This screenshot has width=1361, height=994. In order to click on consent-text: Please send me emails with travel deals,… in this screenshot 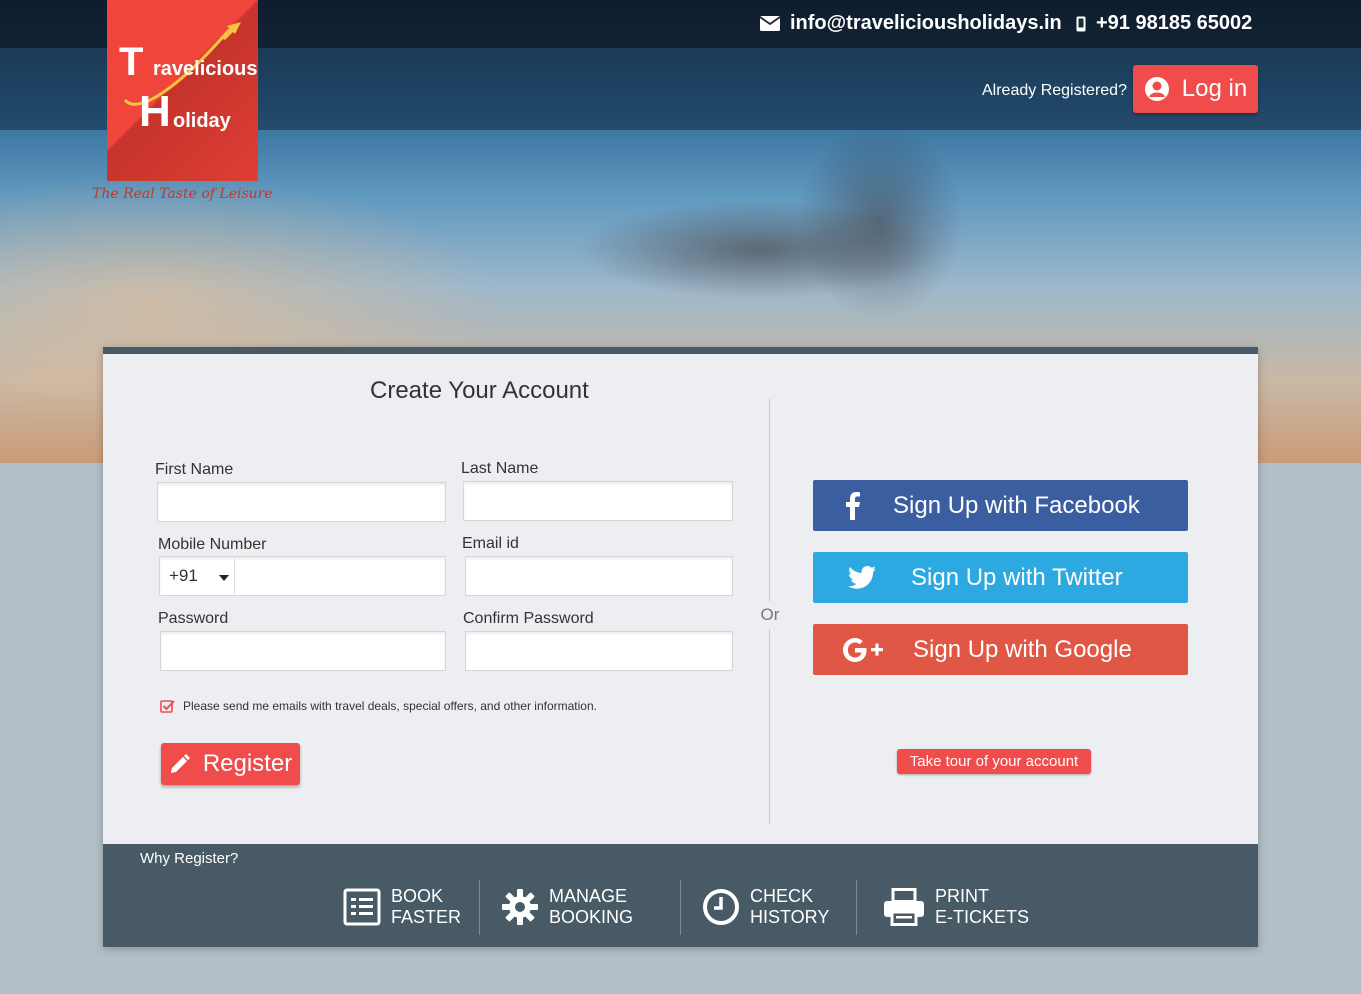, I will do `click(390, 706)`.